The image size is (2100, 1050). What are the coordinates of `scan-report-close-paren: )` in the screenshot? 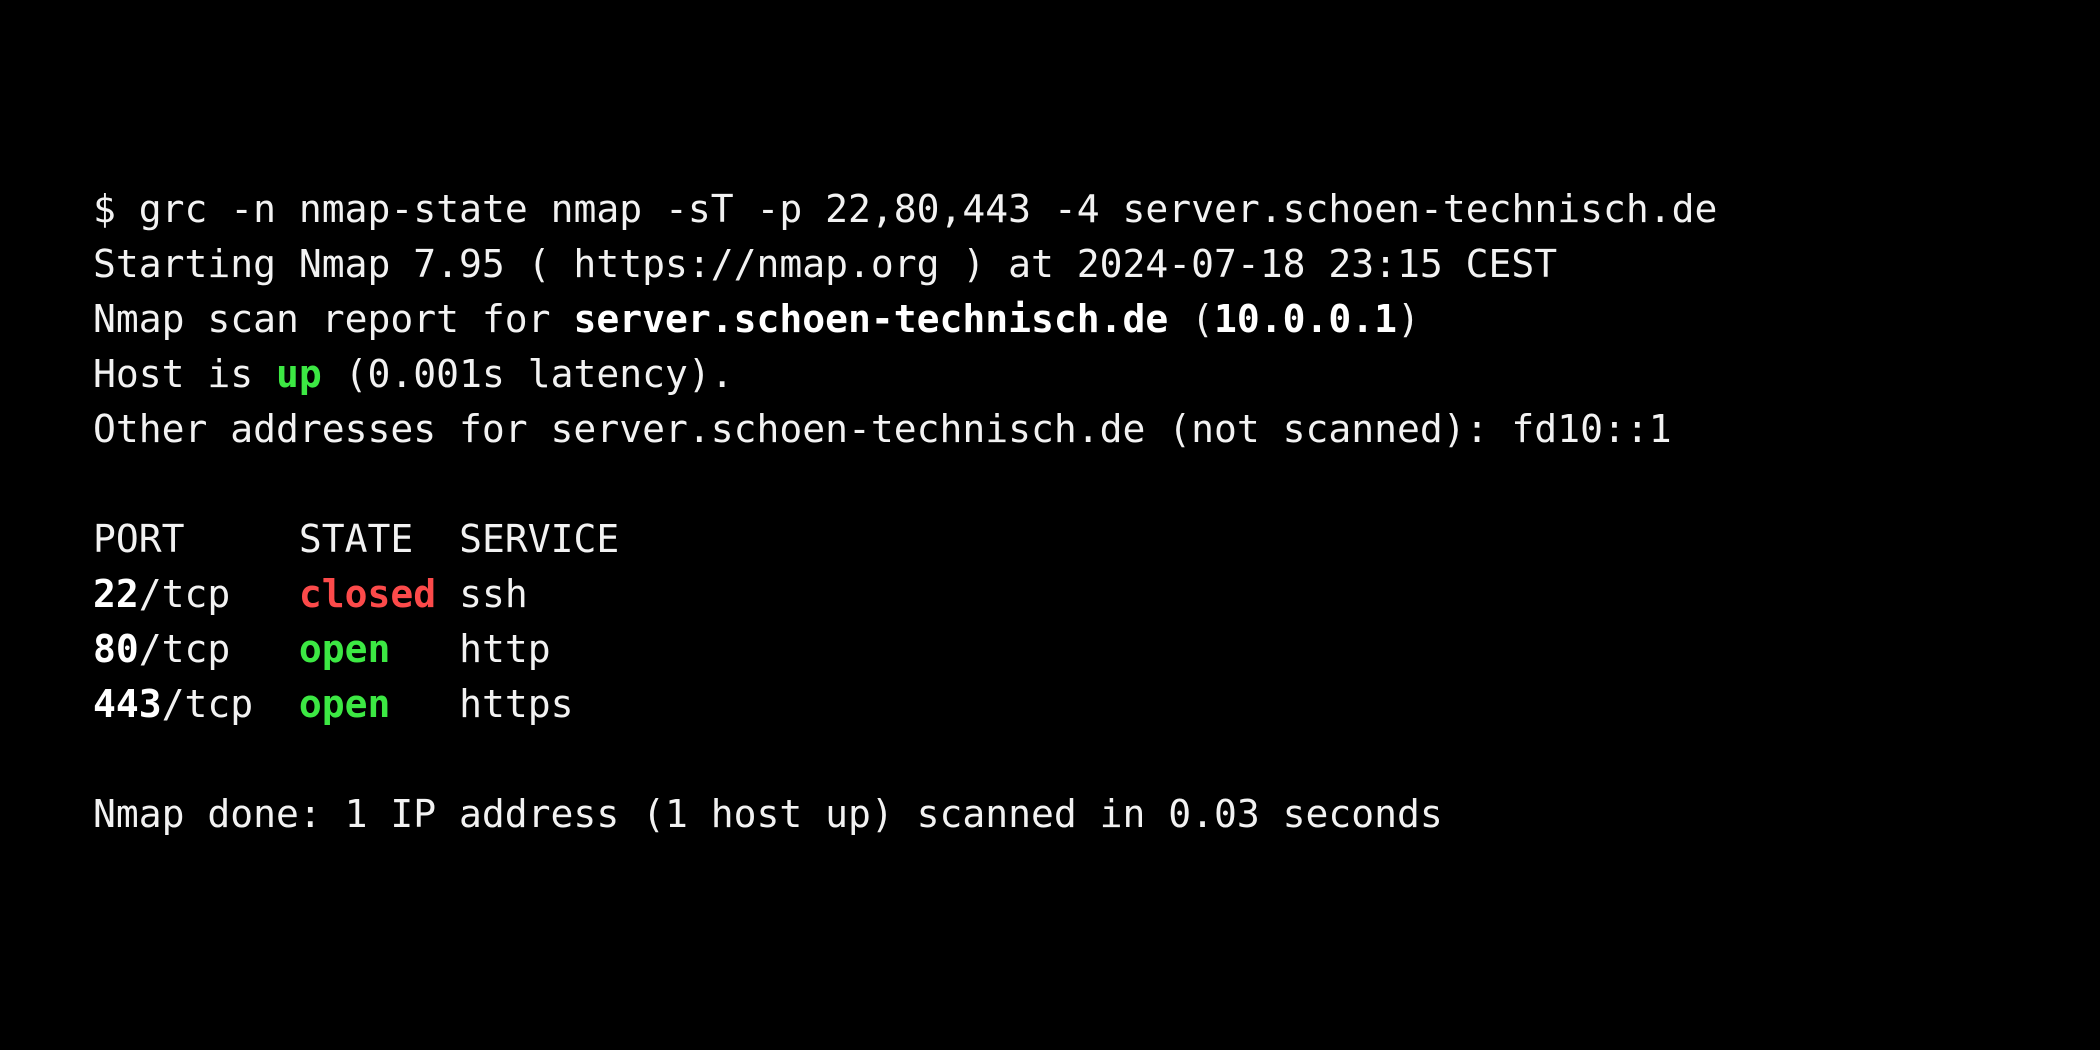 It's located at (1408, 319).